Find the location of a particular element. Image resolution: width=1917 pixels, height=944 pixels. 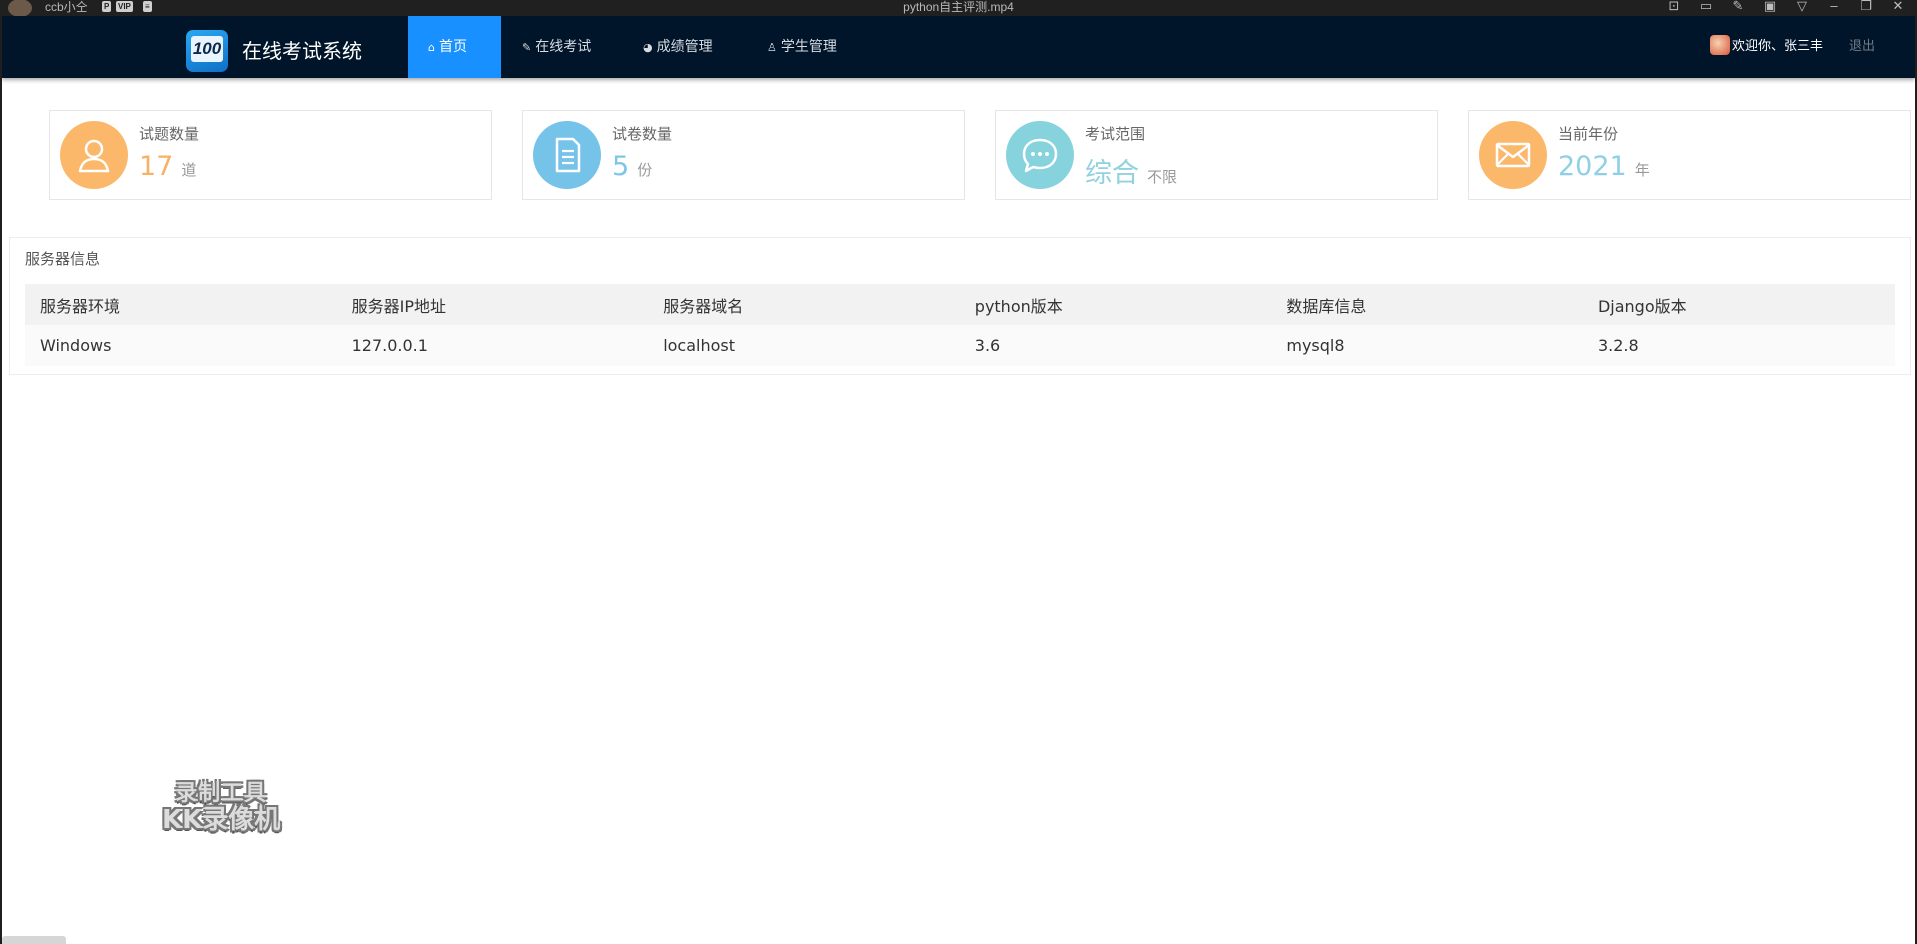

column-header: Django版本 is located at coordinates (1642, 306).